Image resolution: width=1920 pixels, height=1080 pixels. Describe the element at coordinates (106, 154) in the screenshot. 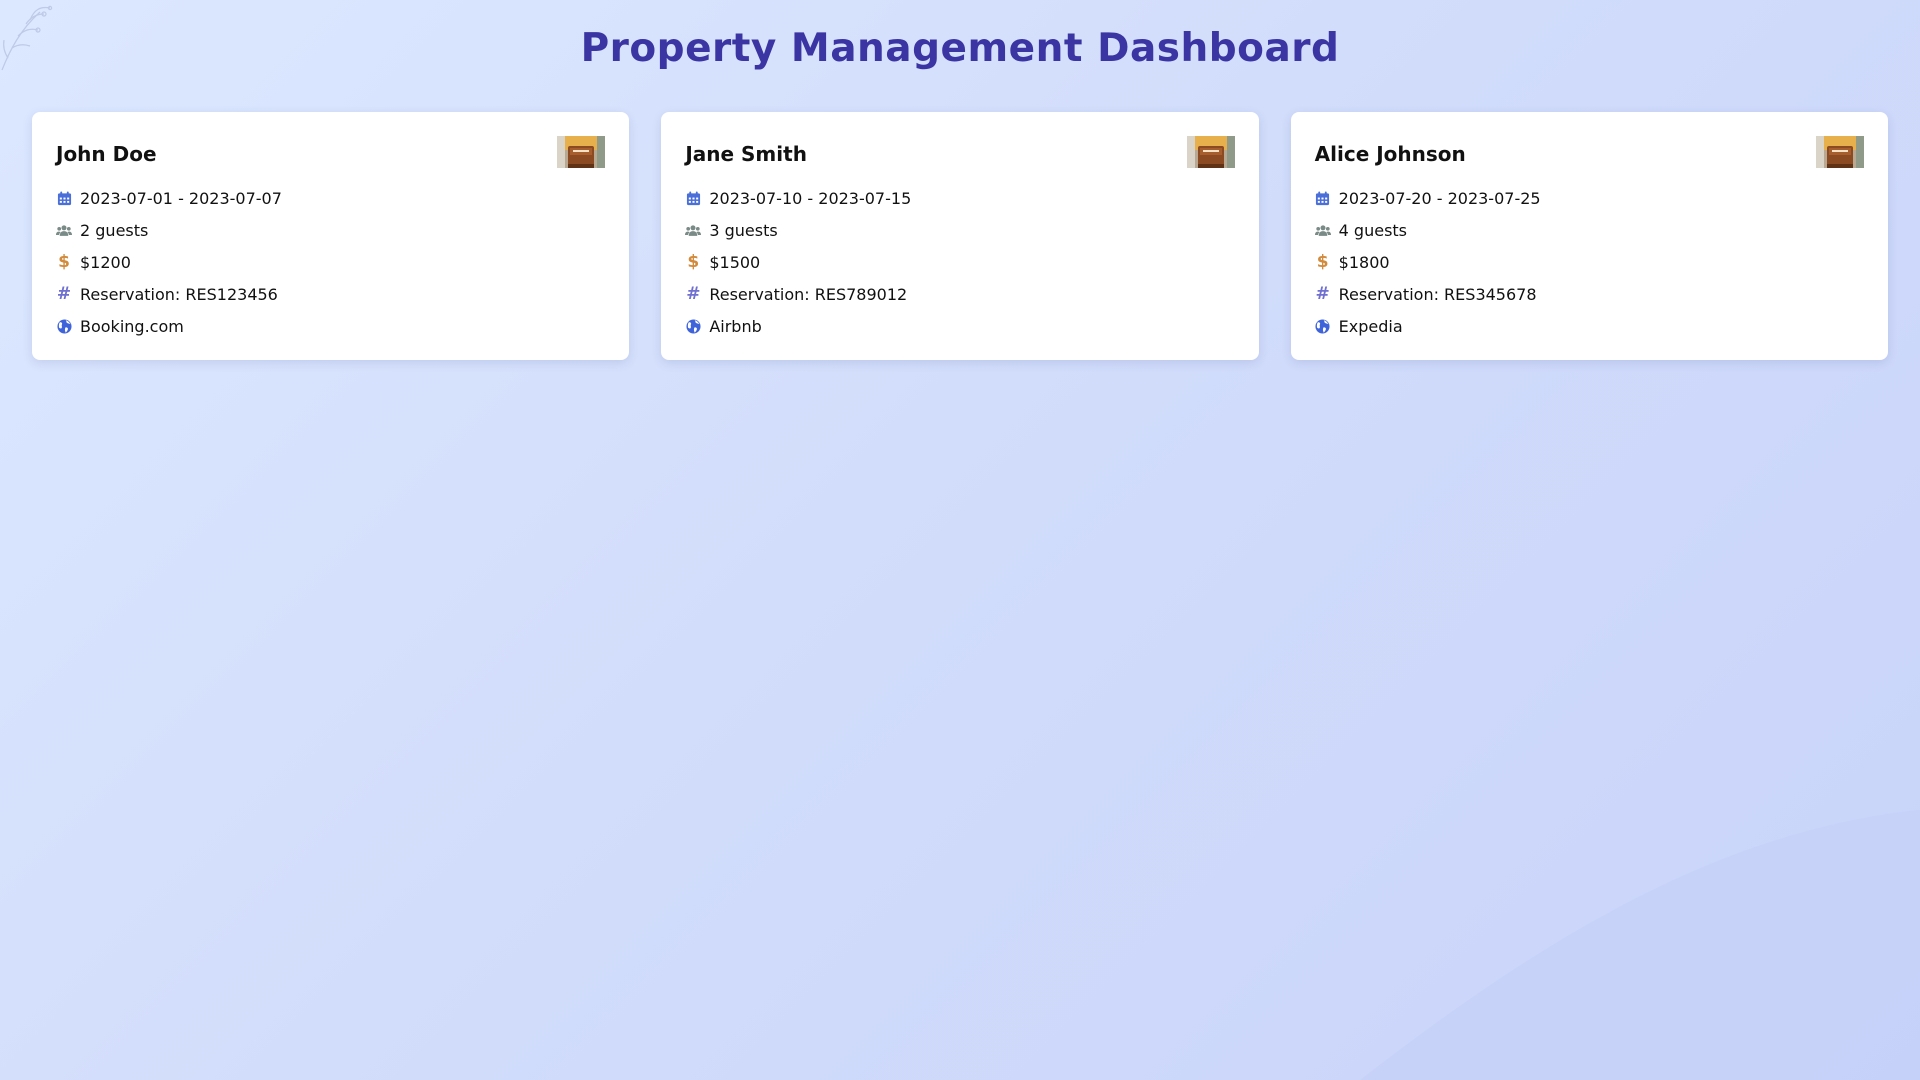

I see `guest-name: John Doe` at that location.